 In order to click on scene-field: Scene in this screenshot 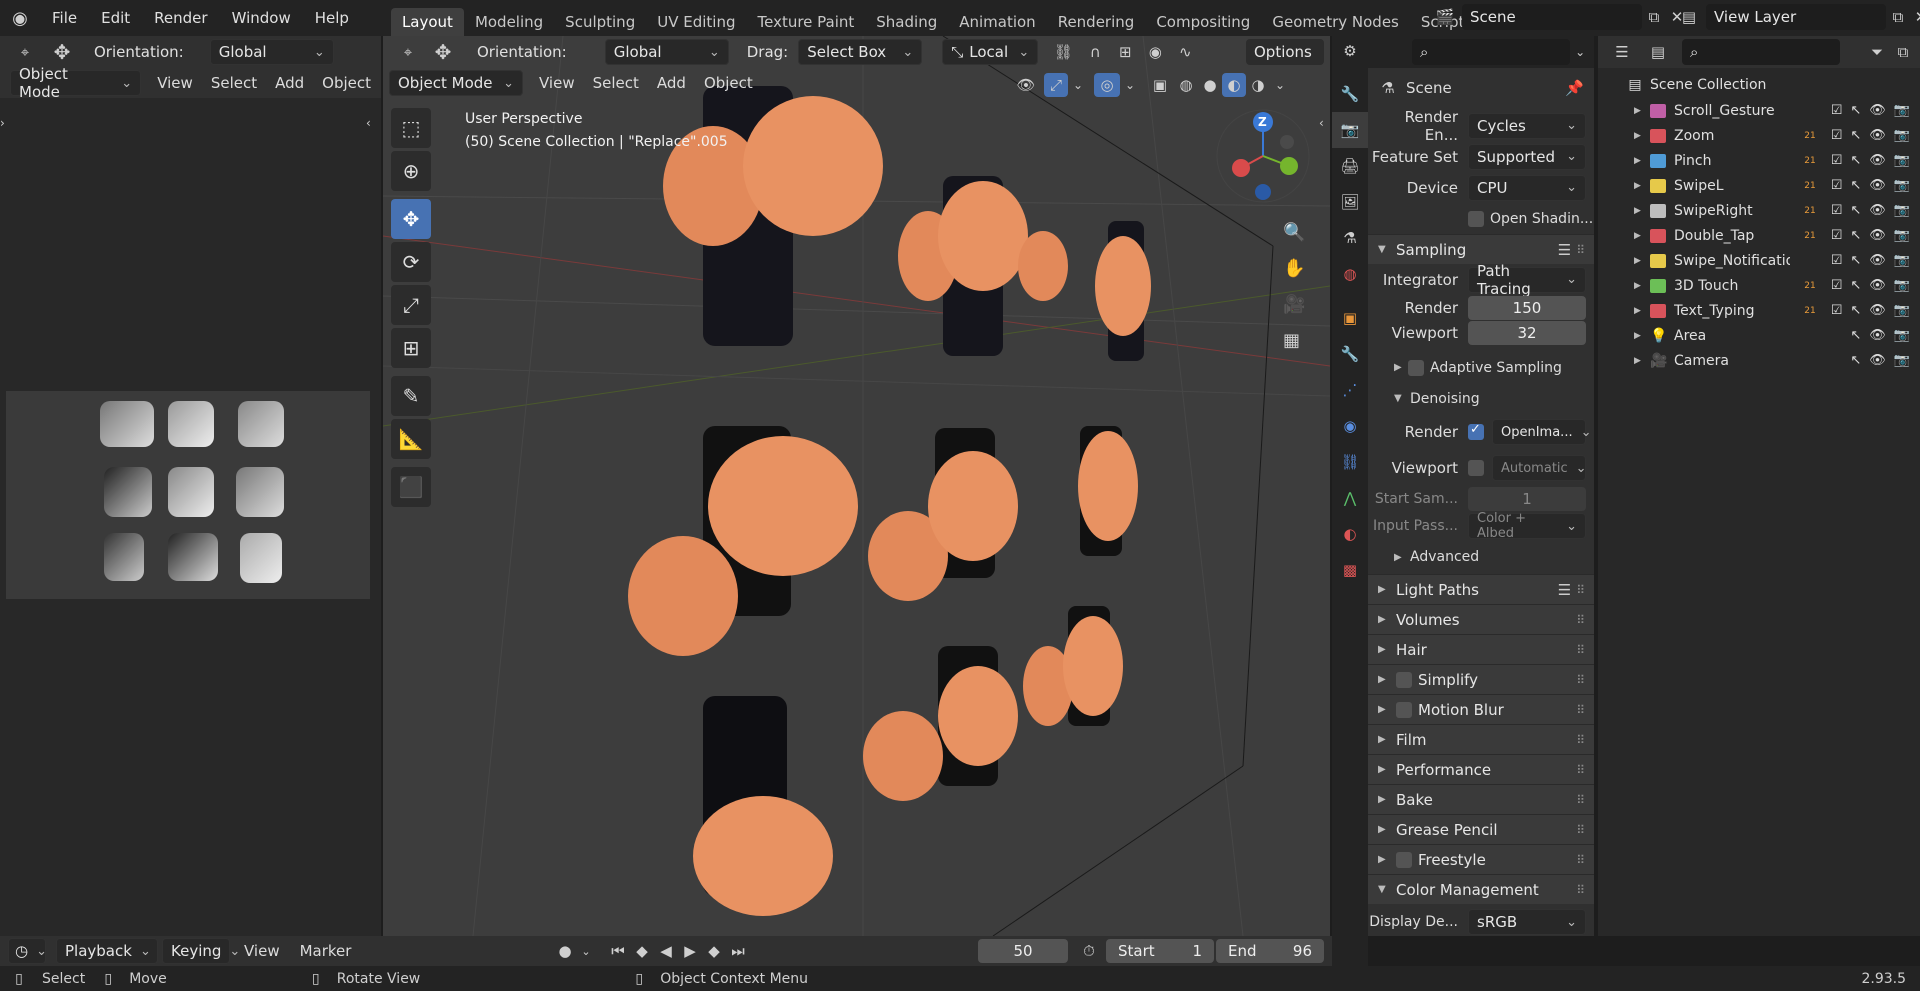, I will do `click(1552, 17)`.